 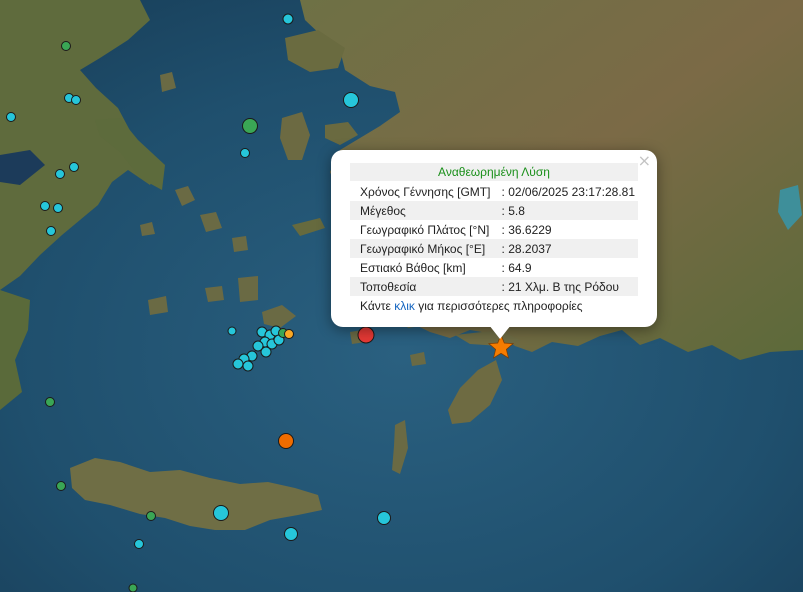 I want to click on table-row: Εστιακό Βάθος [km] : 64.9, so click(x=494, y=267).